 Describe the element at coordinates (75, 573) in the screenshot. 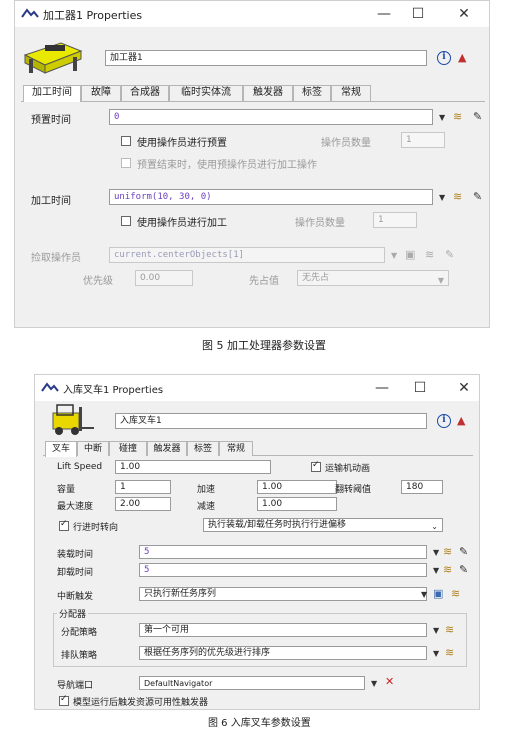

I see `unload-time-label: 卸载时间` at that location.